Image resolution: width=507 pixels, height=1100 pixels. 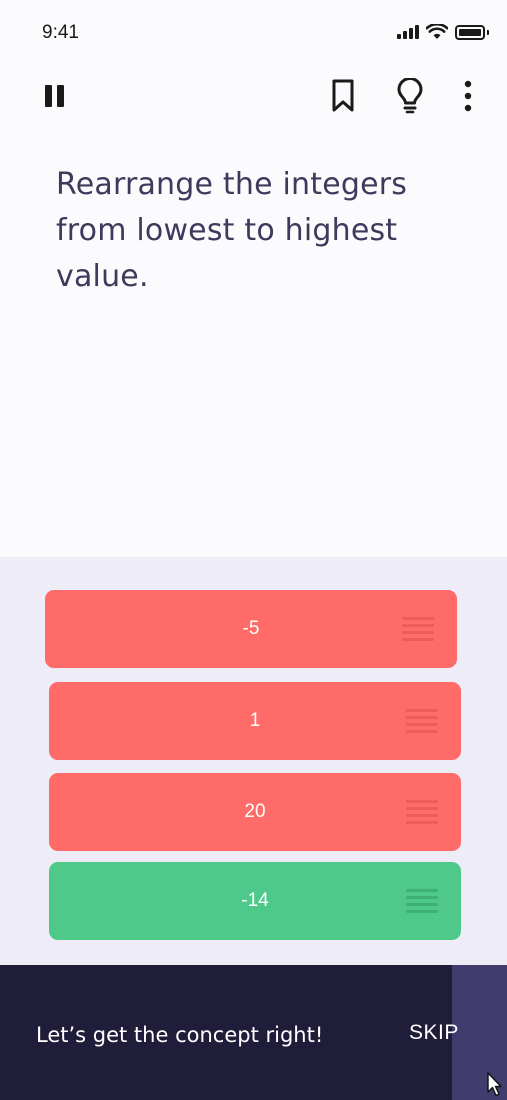 I want to click on skip-button: SKIP, so click(x=434, y=1033).